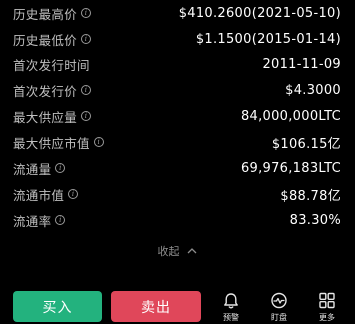  What do you see at coordinates (259, 13) in the screenshot?
I see `stat-value: $410.2600(2021-05-10)` at bounding box center [259, 13].